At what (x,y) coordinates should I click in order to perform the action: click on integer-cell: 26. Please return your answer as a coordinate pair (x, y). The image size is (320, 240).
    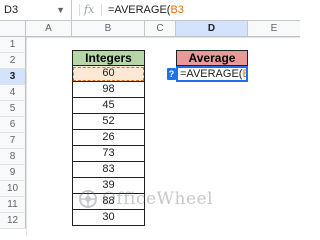
    Looking at the image, I should click on (108, 138).